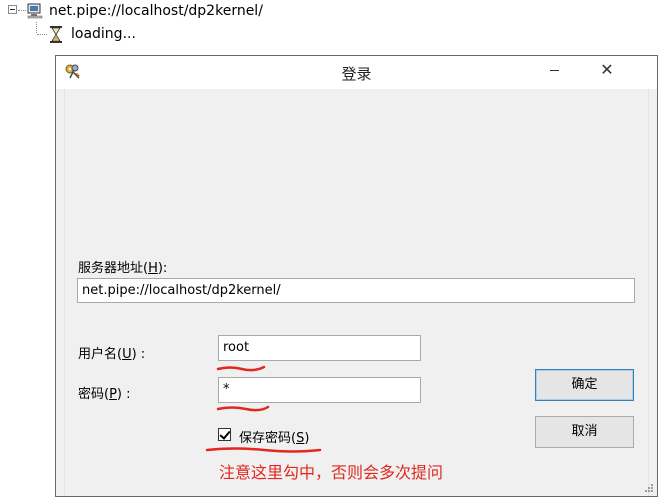 The width and height of the screenshot is (658, 497). Describe the element at coordinates (113, 394) in the screenshot. I see `password-label-accesskey: P` at that location.